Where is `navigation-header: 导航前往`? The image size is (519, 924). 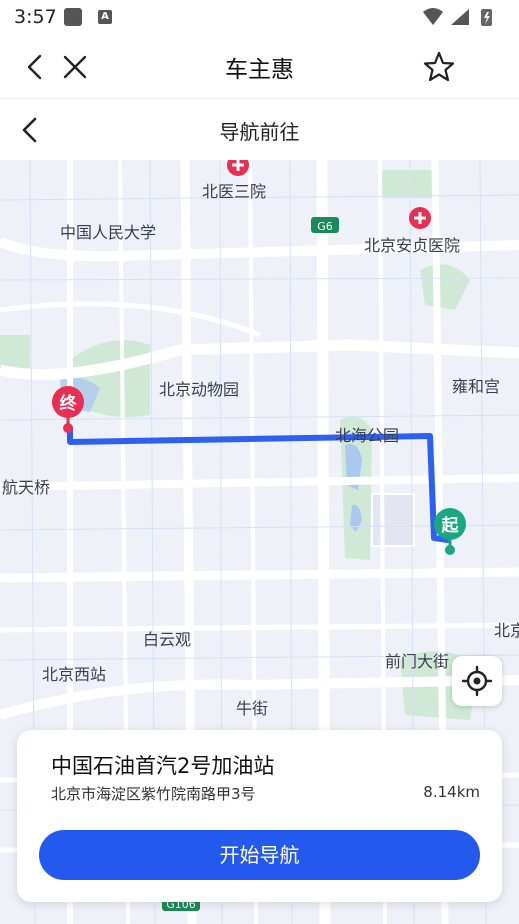
navigation-header: 导航前往 is located at coordinates (259, 129).